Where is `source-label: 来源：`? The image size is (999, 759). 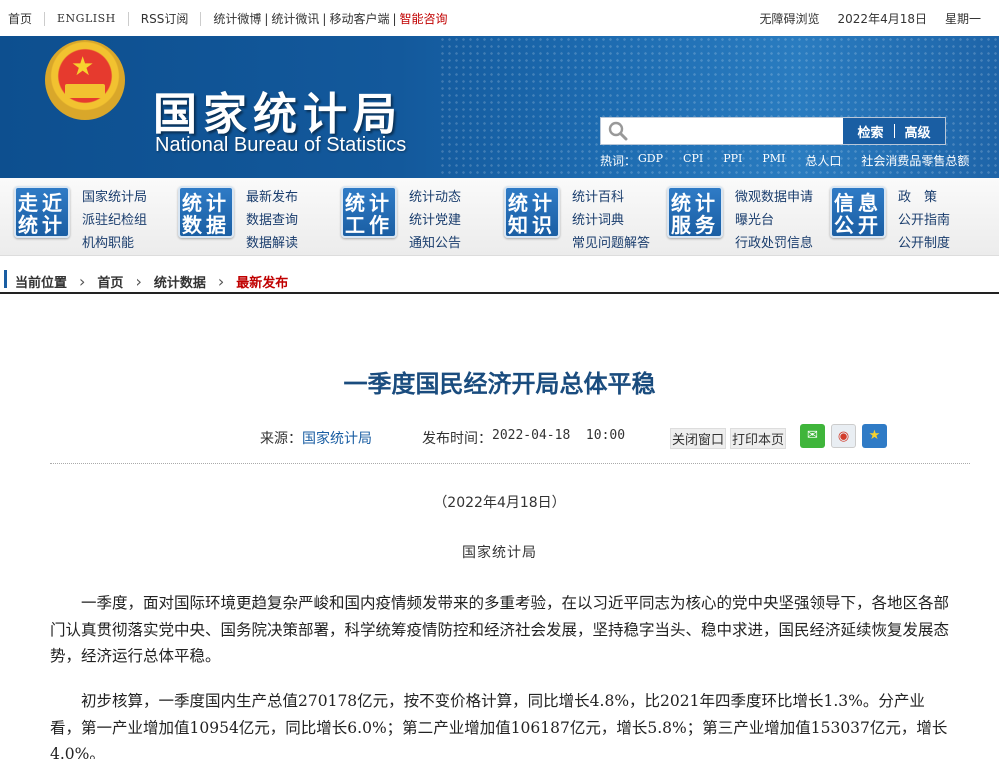 source-label: 来源： is located at coordinates (281, 439).